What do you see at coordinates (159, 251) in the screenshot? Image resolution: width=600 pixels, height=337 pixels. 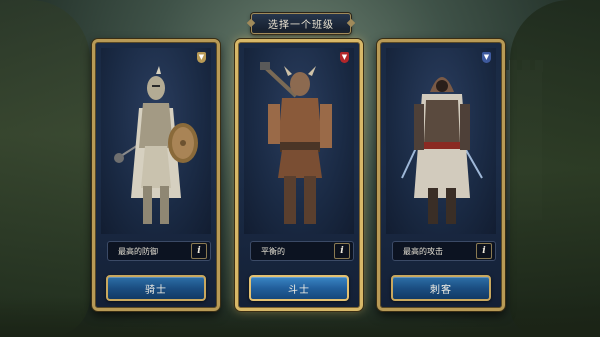 I see `class-stat-row: 最高的防御 i` at bounding box center [159, 251].